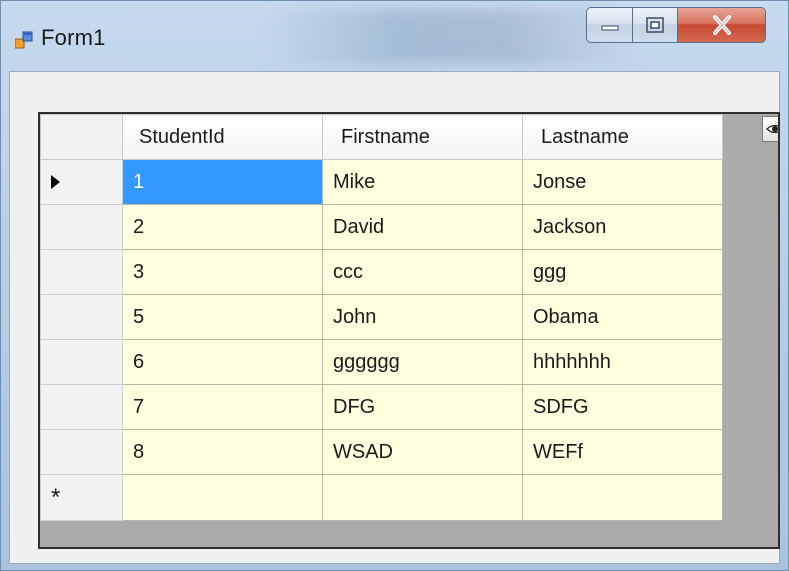 The height and width of the screenshot is (571, 789). What do you see at coordinates (422, 137) in the screenshot?
I see `column-header-firstname: Firstname` at bounding box center [422, 137].